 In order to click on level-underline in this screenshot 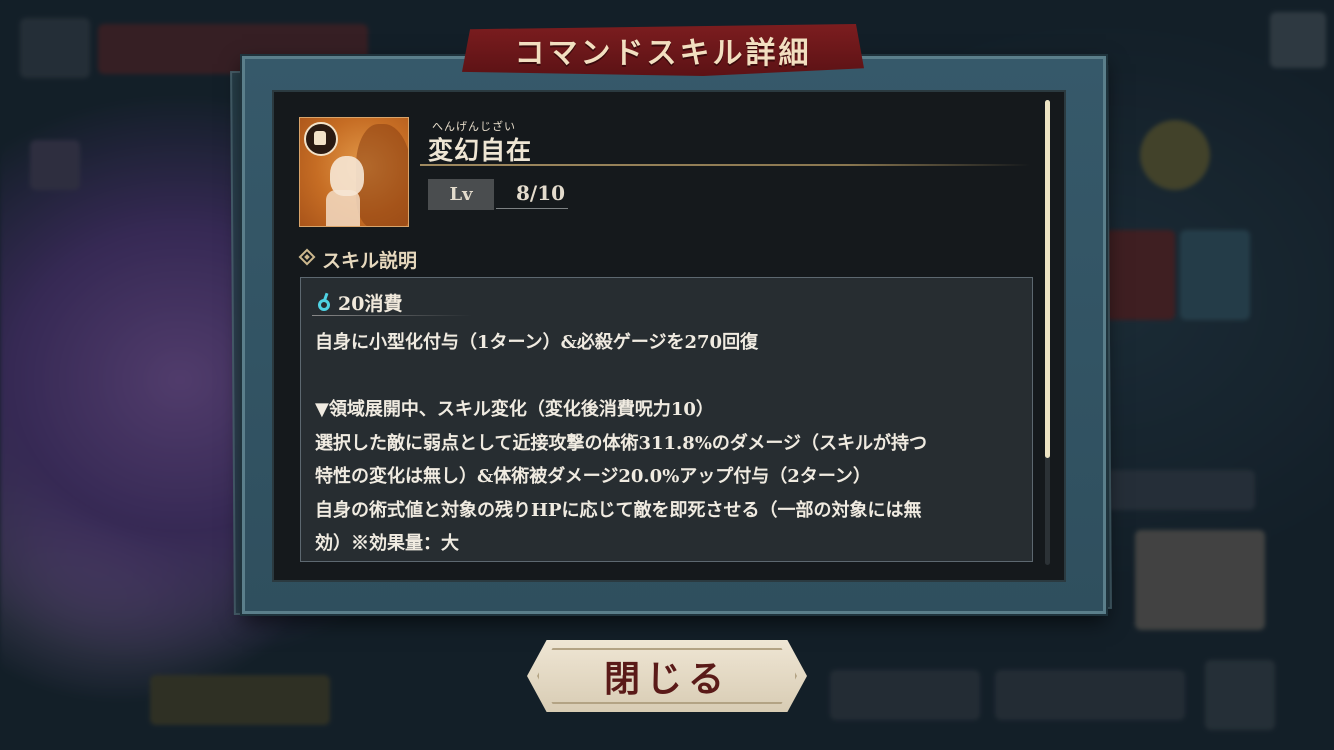, I will do `click(532, 208)`.